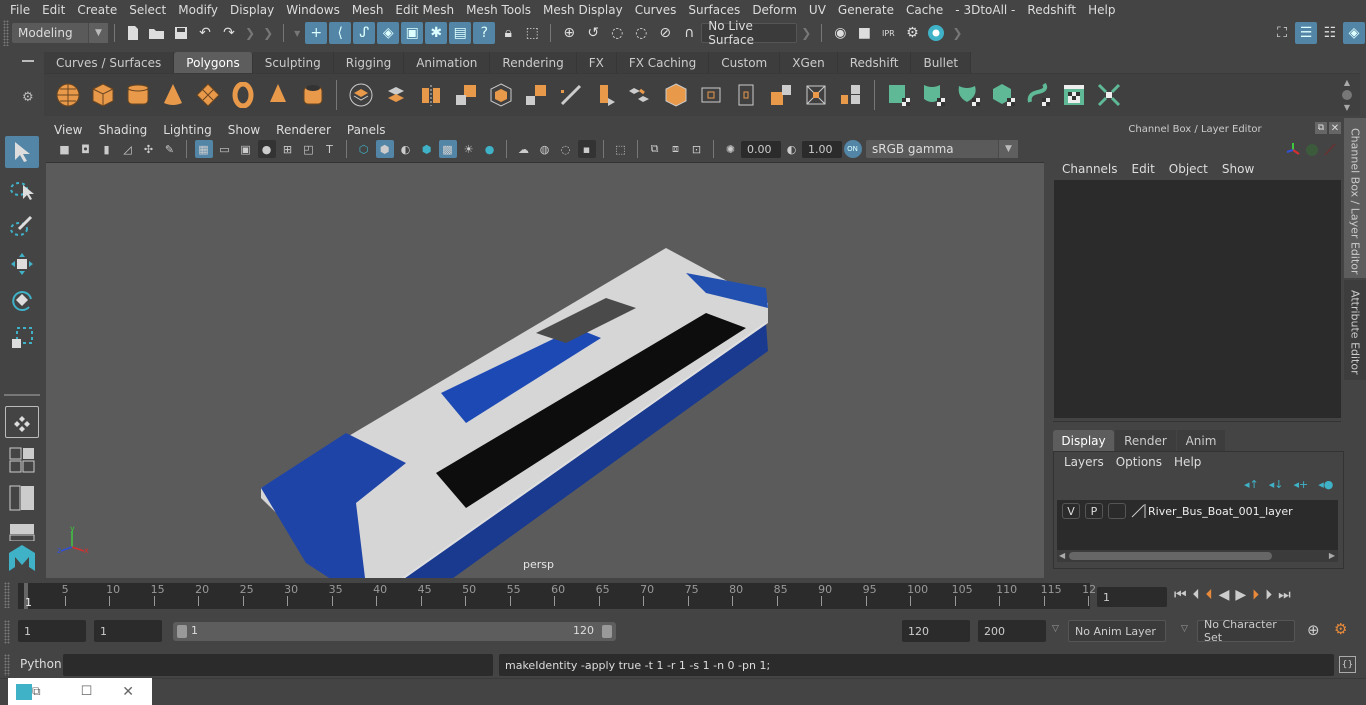  What do you see at coordinates (1330, 149) in the screenshot?
I see `hyperbolic-icon` at bounding box center [1330, 149].